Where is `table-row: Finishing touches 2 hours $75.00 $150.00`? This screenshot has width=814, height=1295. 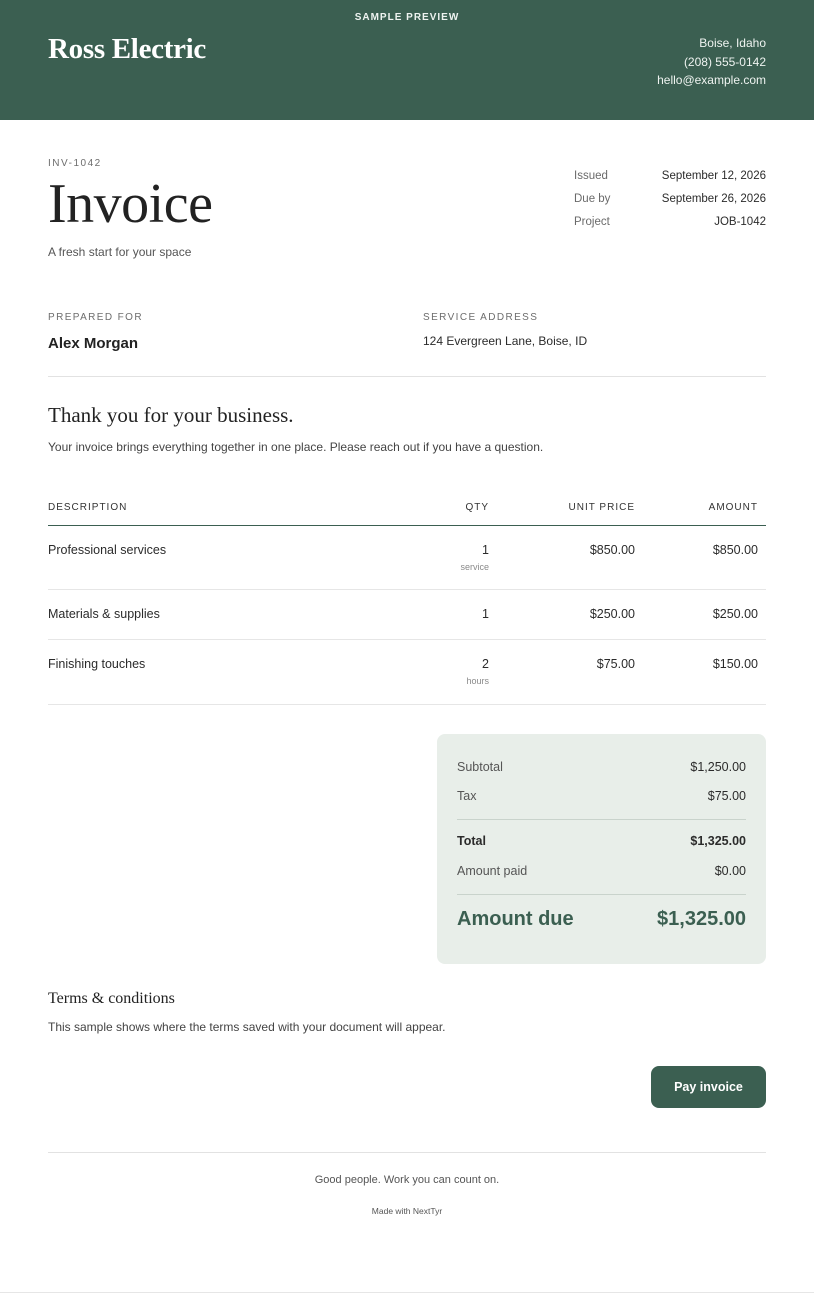
table-row: Finishing touches 2 hours $75.00 $150.00 is located at coordinates (407, 672).